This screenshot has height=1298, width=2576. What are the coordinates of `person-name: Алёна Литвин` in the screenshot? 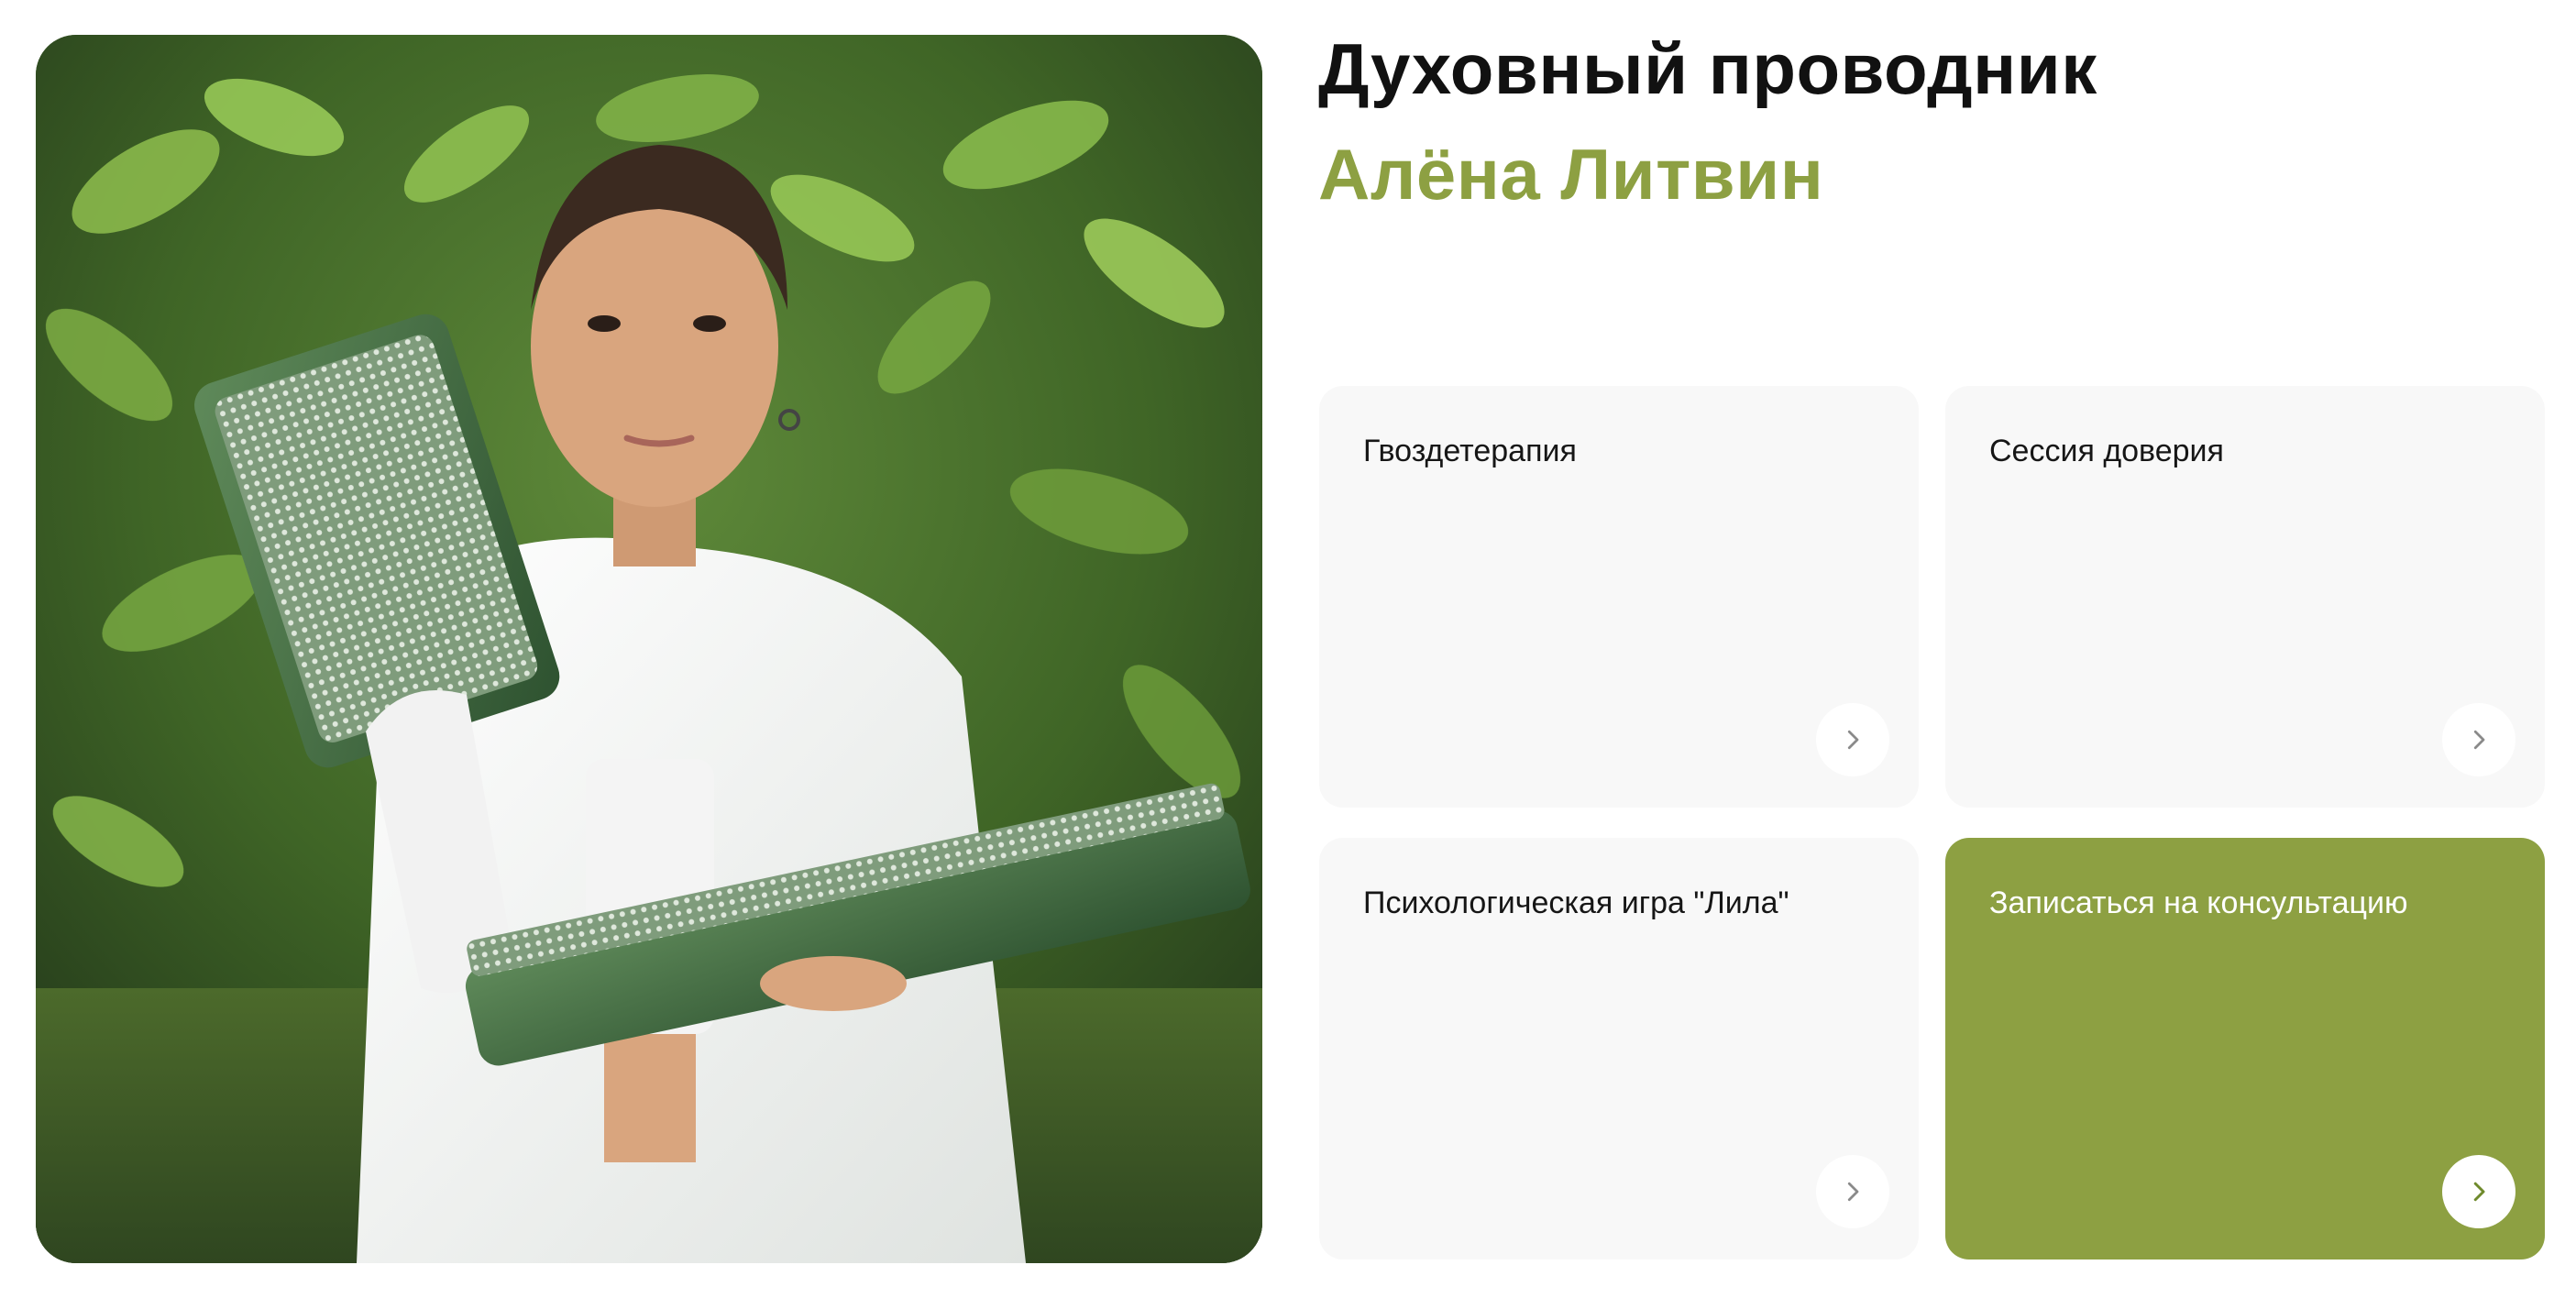 It's located at (1571, 174).